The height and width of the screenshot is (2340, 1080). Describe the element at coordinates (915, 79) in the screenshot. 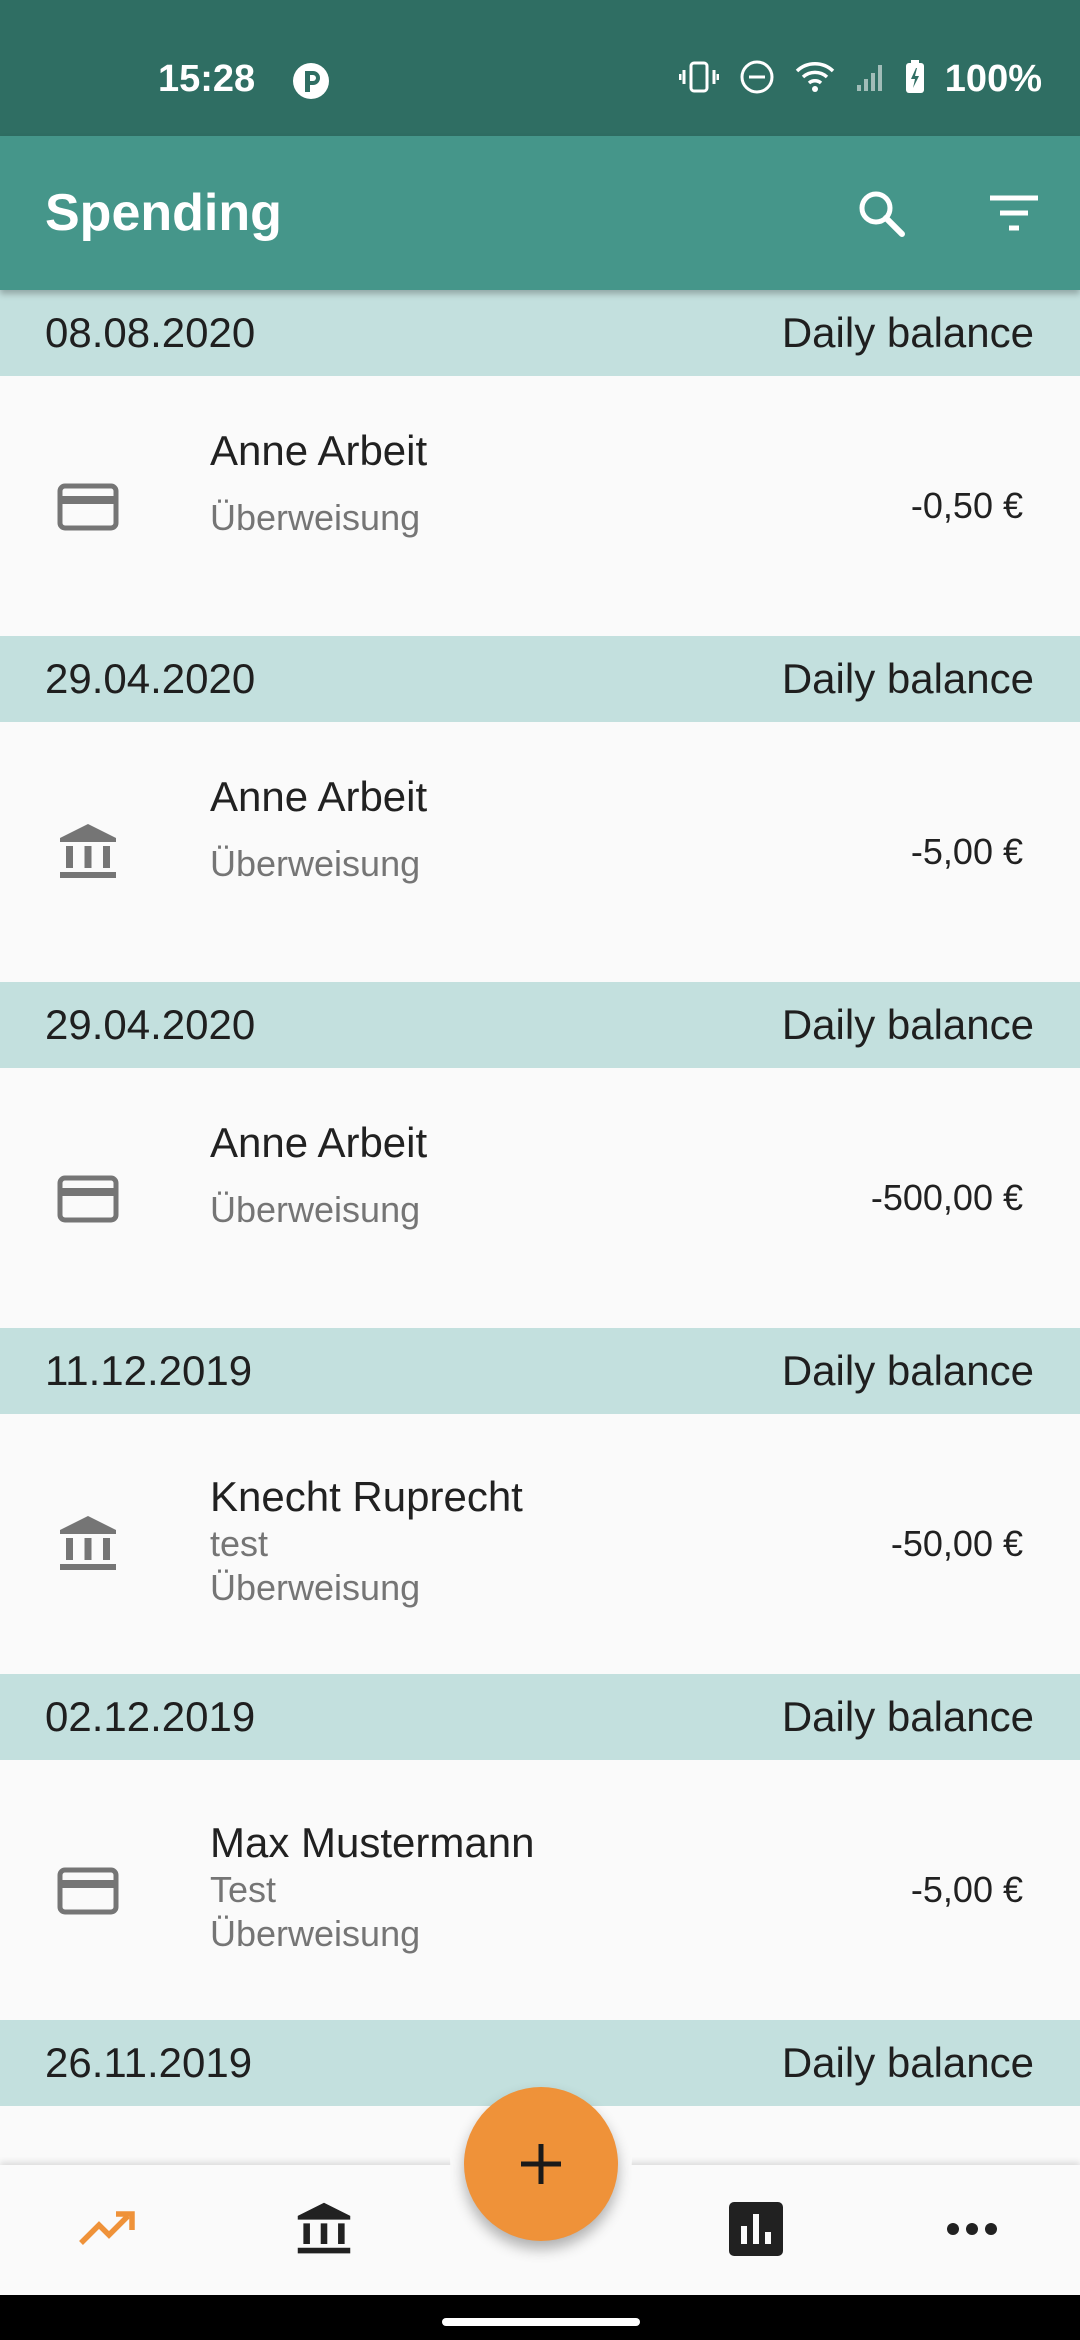

I see `battery-charging-icon` at that location.